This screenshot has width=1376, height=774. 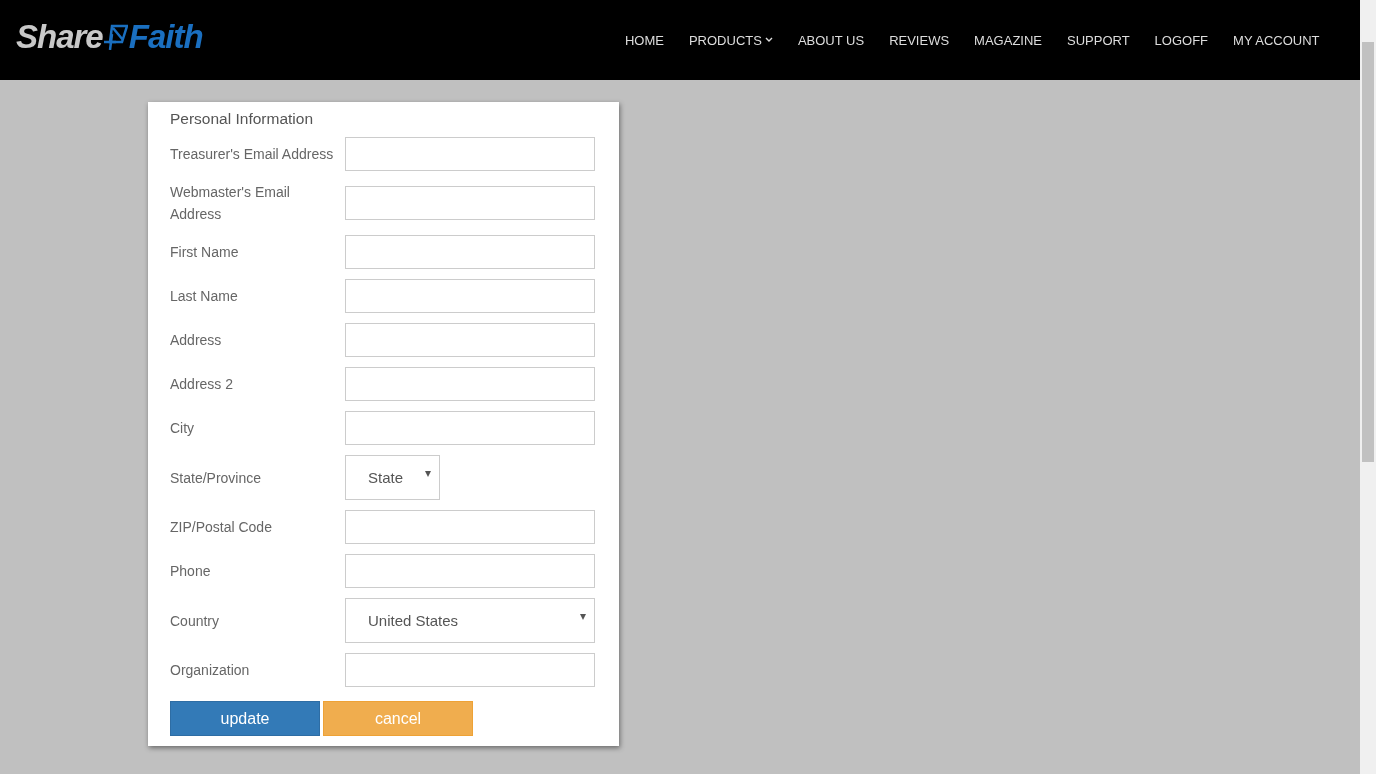 What do you see at coordinates (644, 40) in the screenshot?
I see `nav-link: HOME` at bounding box center [644, 40].